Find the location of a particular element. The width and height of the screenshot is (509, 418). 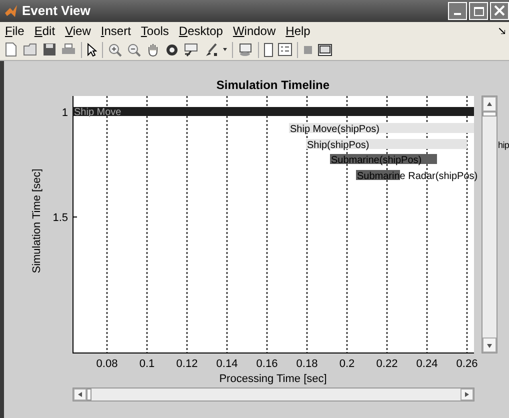

window-title: Event View is located at coordinates (57, 11).